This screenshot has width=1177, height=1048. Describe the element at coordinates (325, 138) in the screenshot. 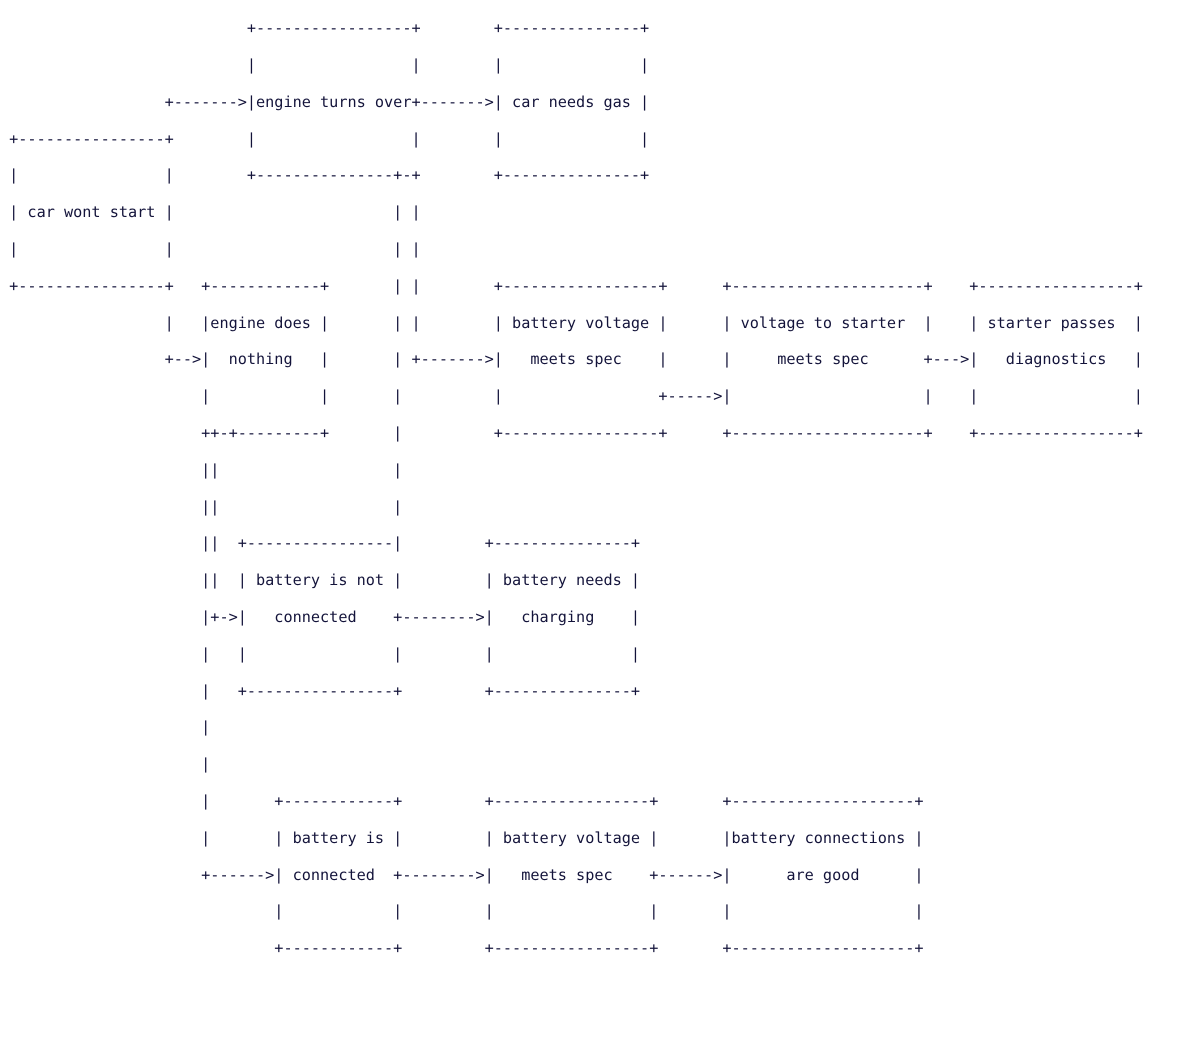

I see `art-row: +----------------+ | | | |` at that location.